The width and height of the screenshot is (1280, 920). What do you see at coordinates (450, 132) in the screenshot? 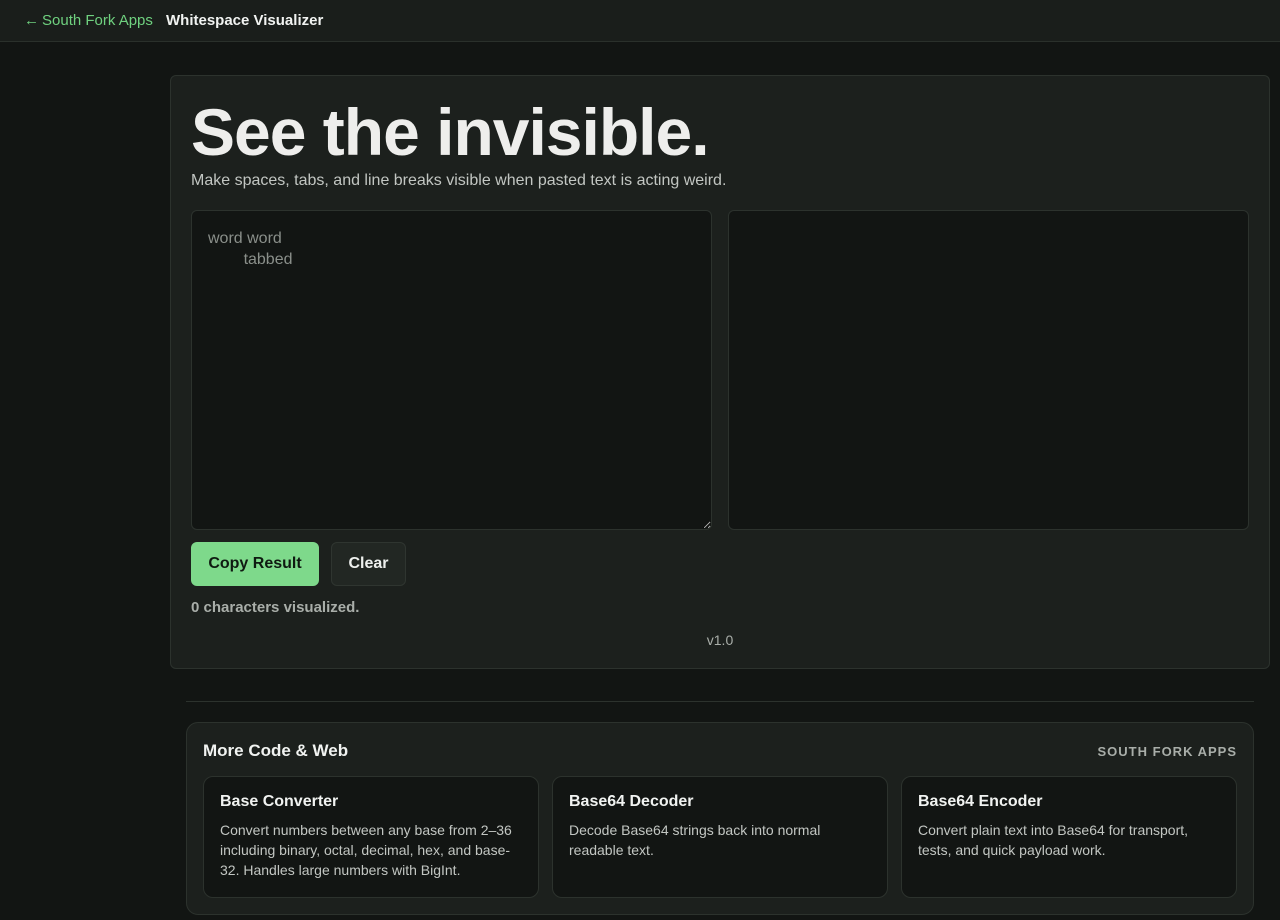
I see `hero-title: See the invisible.` at bounding box center [450, 132].